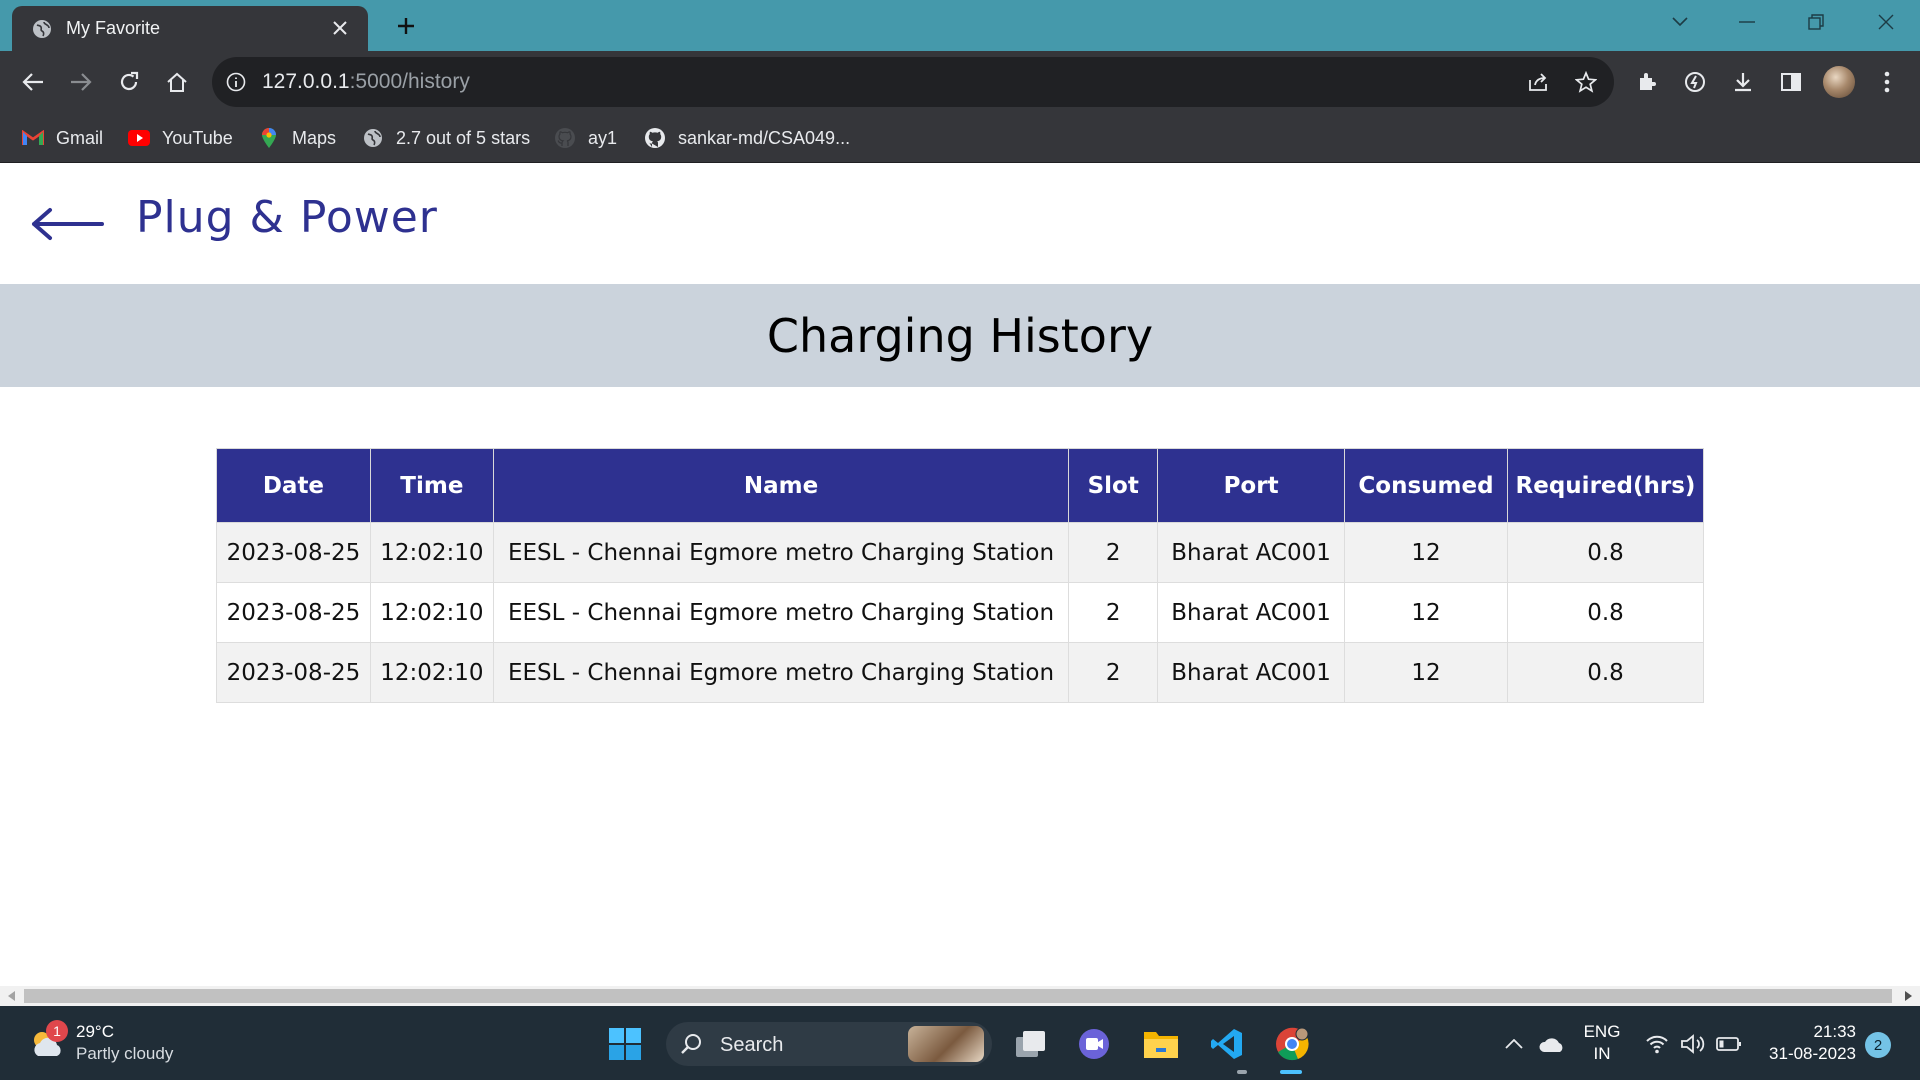 The width and height of the screenshot is (1920, 1080). I want to click on gmail-icon, so click(33, 138).